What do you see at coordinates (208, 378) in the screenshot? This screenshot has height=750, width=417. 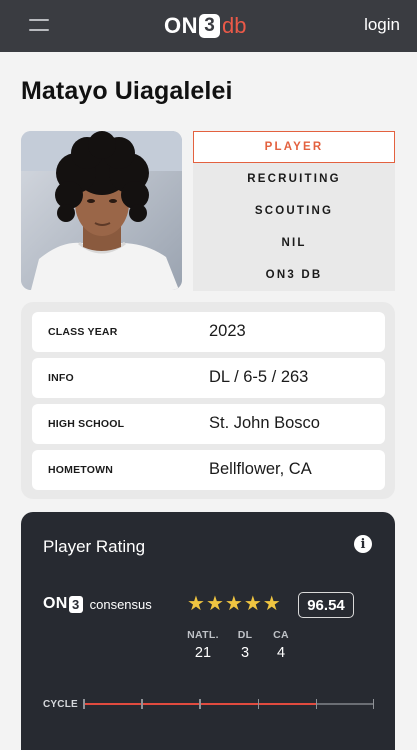 I see `info-row-info: INFO DL / 6-5 / 263` at bounding box center [208, 378].